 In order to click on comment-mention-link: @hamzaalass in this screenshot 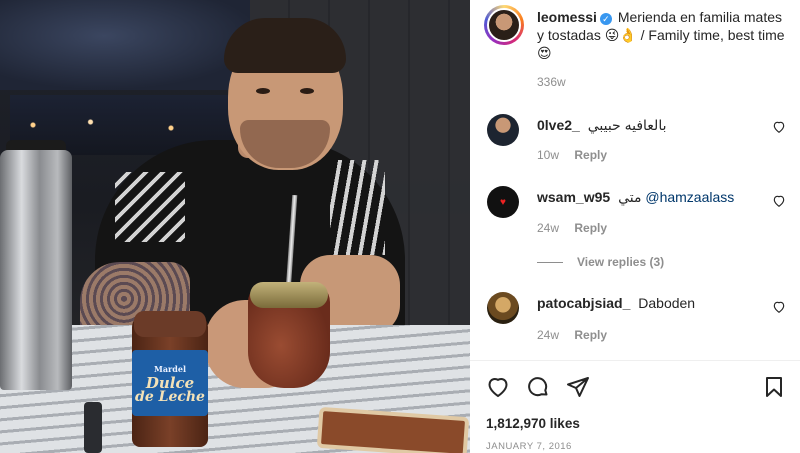, I will do `click(689, 197)`.